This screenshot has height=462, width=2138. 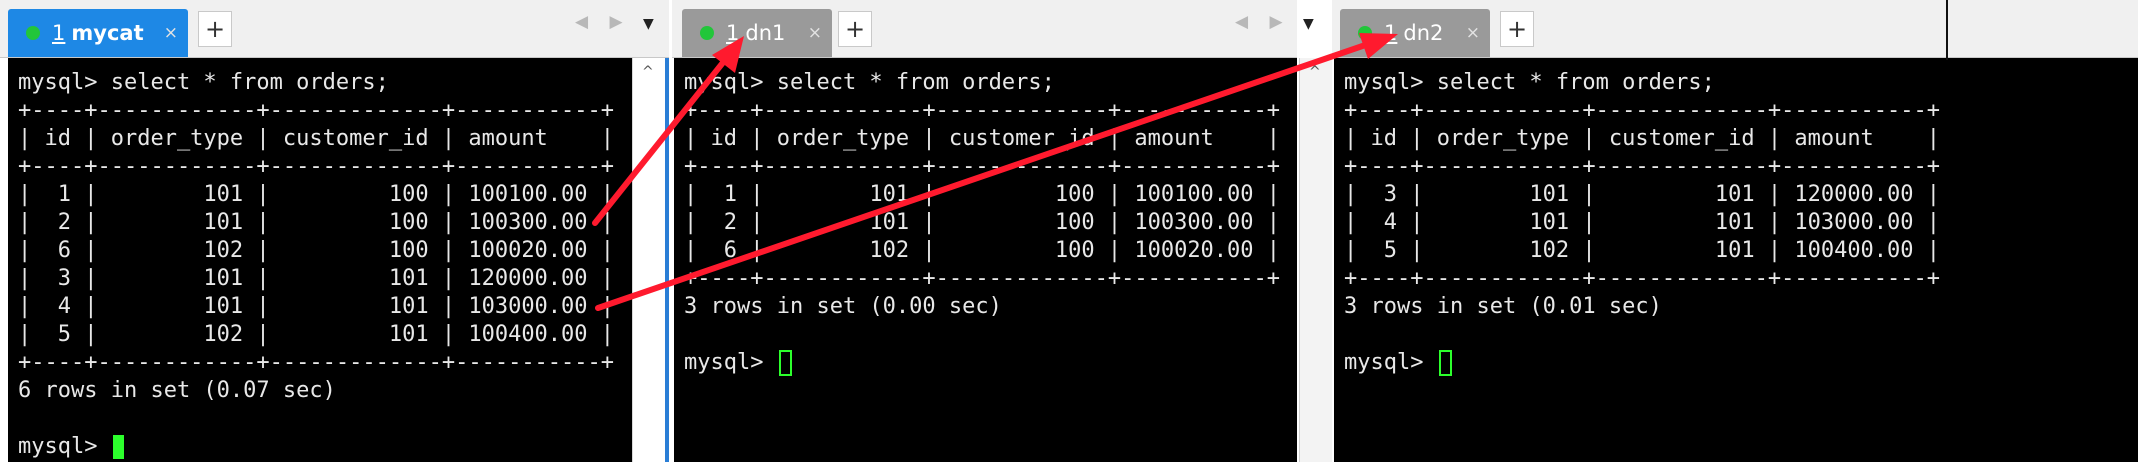 What do you see at coordinates (667, 260) in the screenshot?
I see `active-pane-border` at bounding box center [667, 260].